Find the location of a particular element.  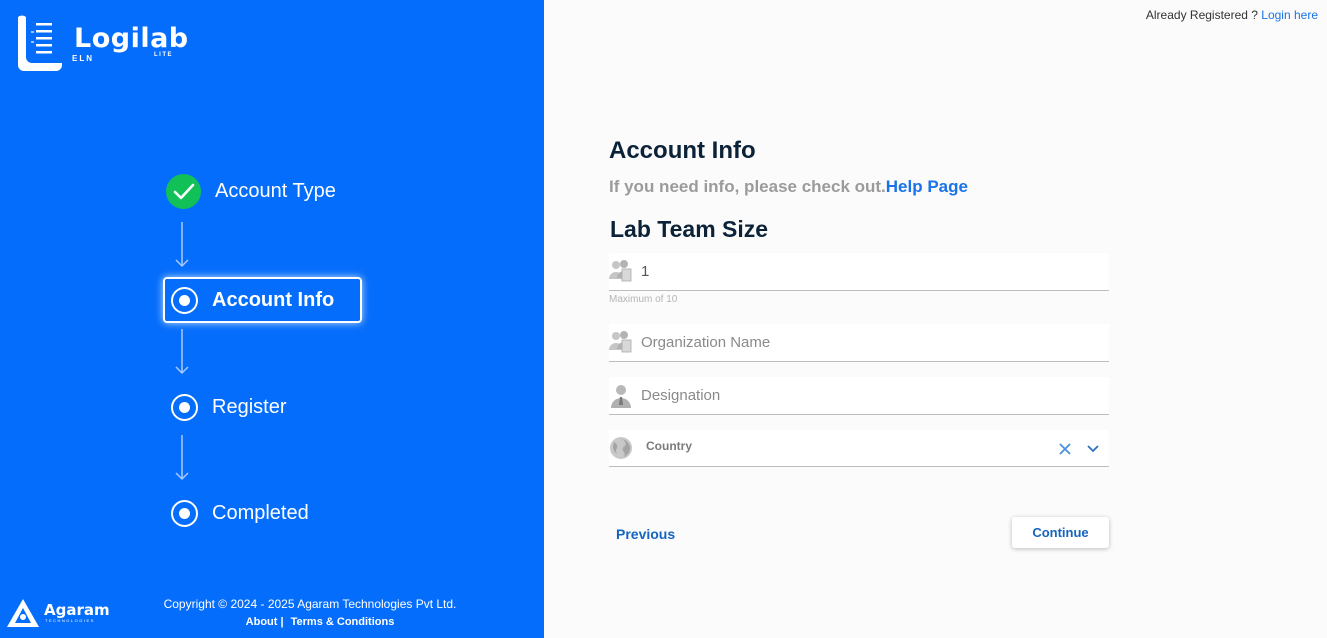

chevron-down-icon is located at coordinates (1093, 449).